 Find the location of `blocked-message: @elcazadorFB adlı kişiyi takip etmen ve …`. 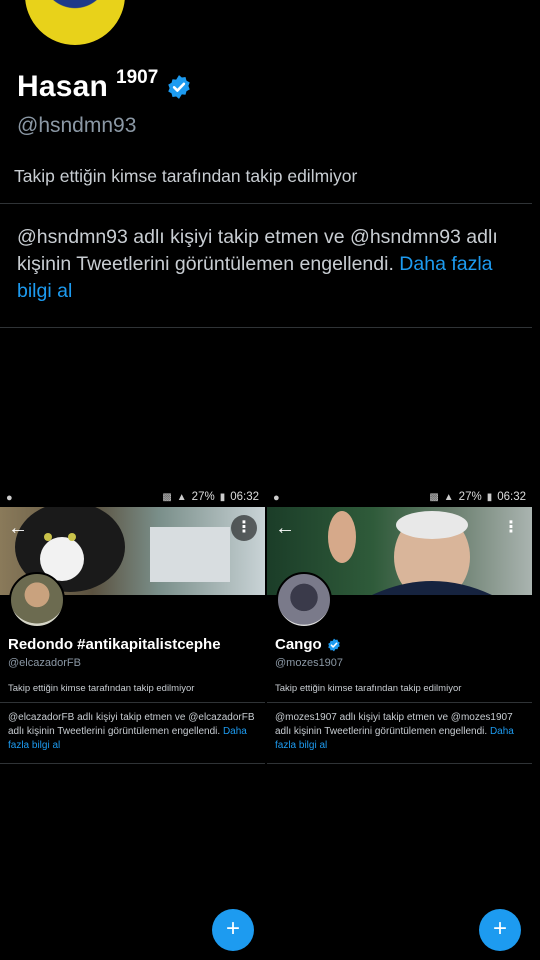

blocked-message: @elcazadorFB adlı kişiyi takip etmen ve … is located at coordinates (134, 732).